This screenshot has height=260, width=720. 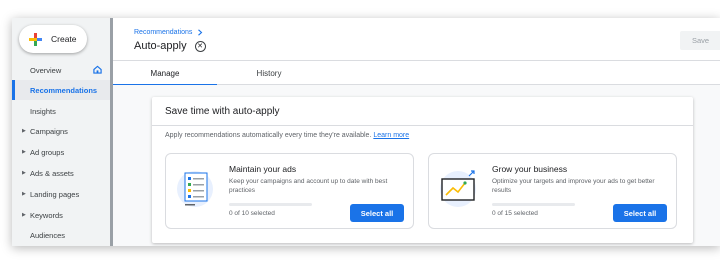 I want to click on page-title: Auto-apply, so click(x=160, y=46).